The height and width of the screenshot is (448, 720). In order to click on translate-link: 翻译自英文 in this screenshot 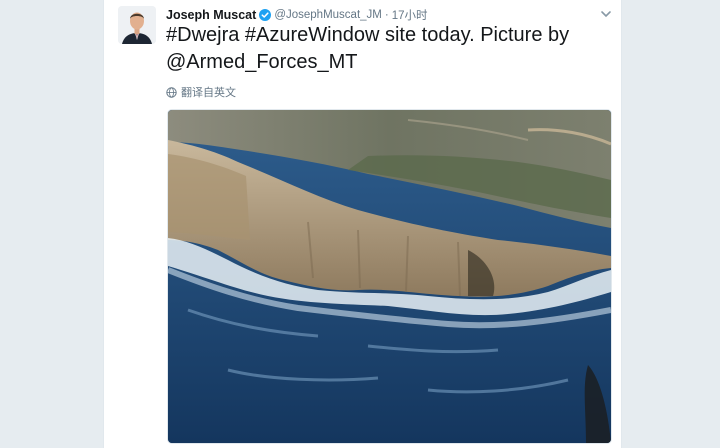, I will do `click(201, 92)`.